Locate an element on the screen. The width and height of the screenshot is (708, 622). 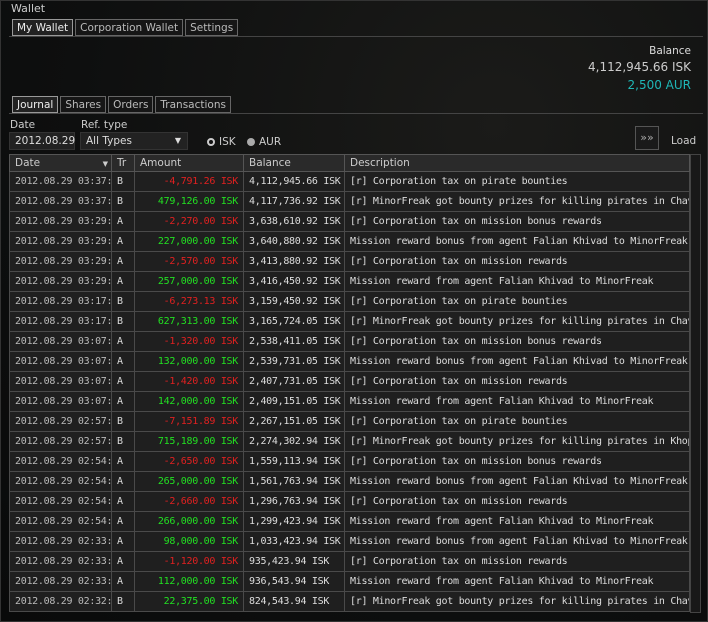
tab-my-wallet: My Wallet is located at coordinates (43, 27).